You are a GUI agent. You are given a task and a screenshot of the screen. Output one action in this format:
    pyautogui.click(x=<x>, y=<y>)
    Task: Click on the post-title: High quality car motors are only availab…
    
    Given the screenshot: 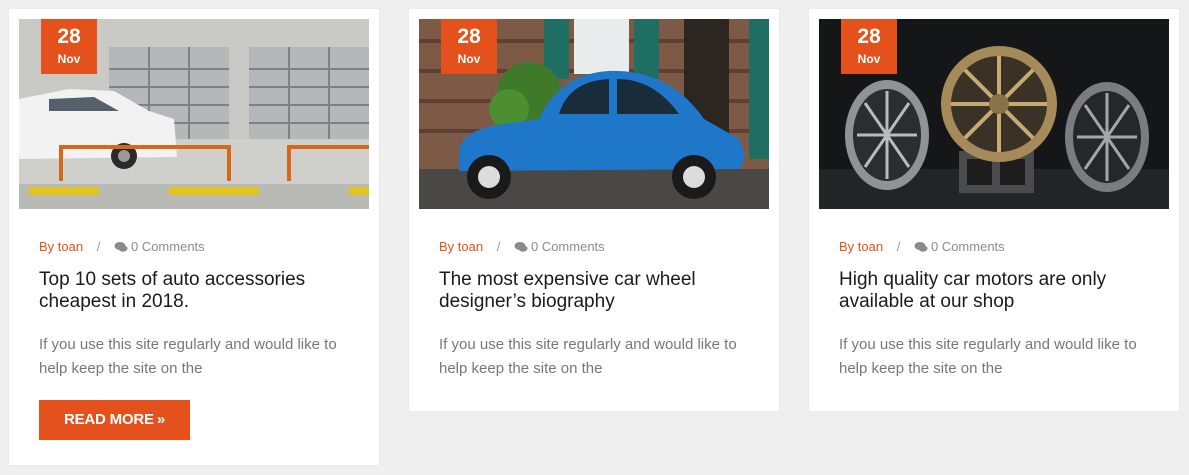 What is the action you would take?
    pyautogui.click(x=996, y=291)
    